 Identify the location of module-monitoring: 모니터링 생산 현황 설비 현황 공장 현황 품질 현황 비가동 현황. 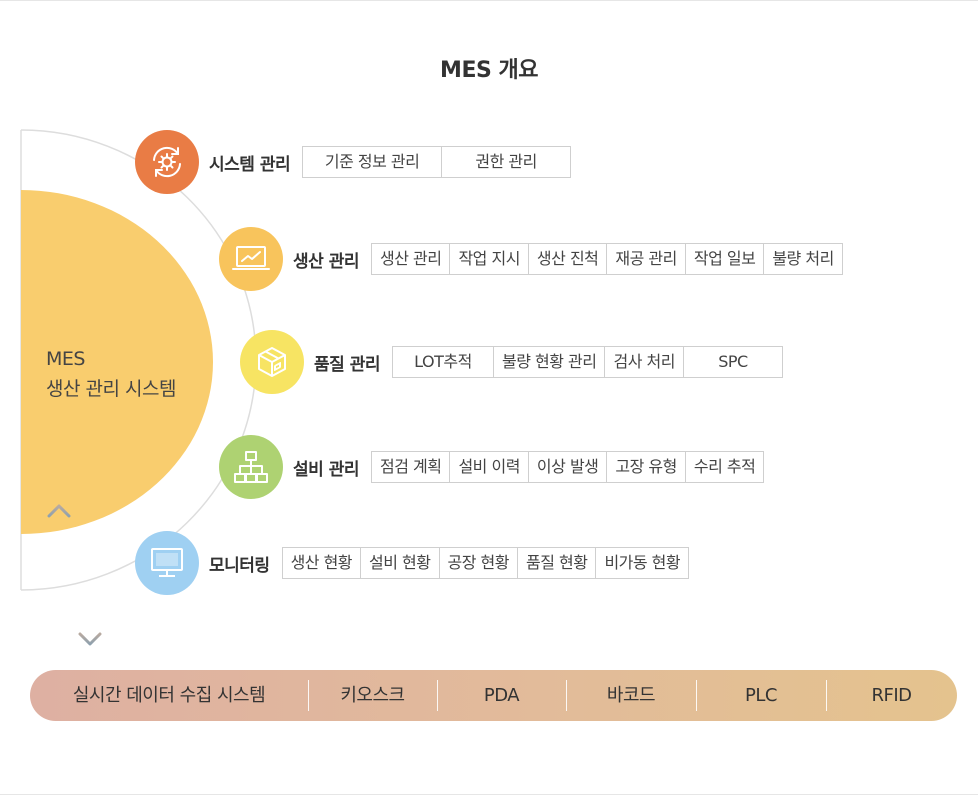
(412, 563).